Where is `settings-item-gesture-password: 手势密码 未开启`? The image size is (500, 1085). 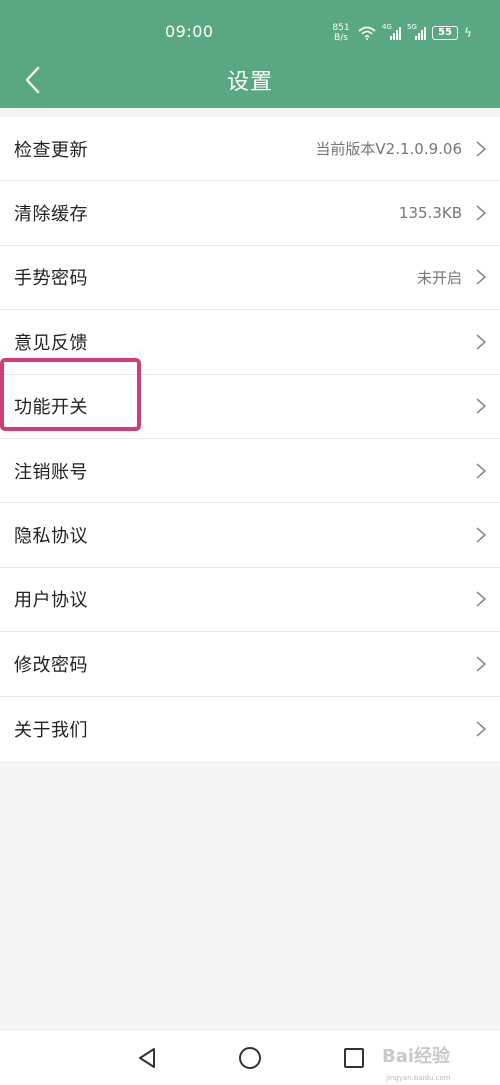 settings-item-gesture-password: 手势密码 未开启 is located at coordinates (250, 278).